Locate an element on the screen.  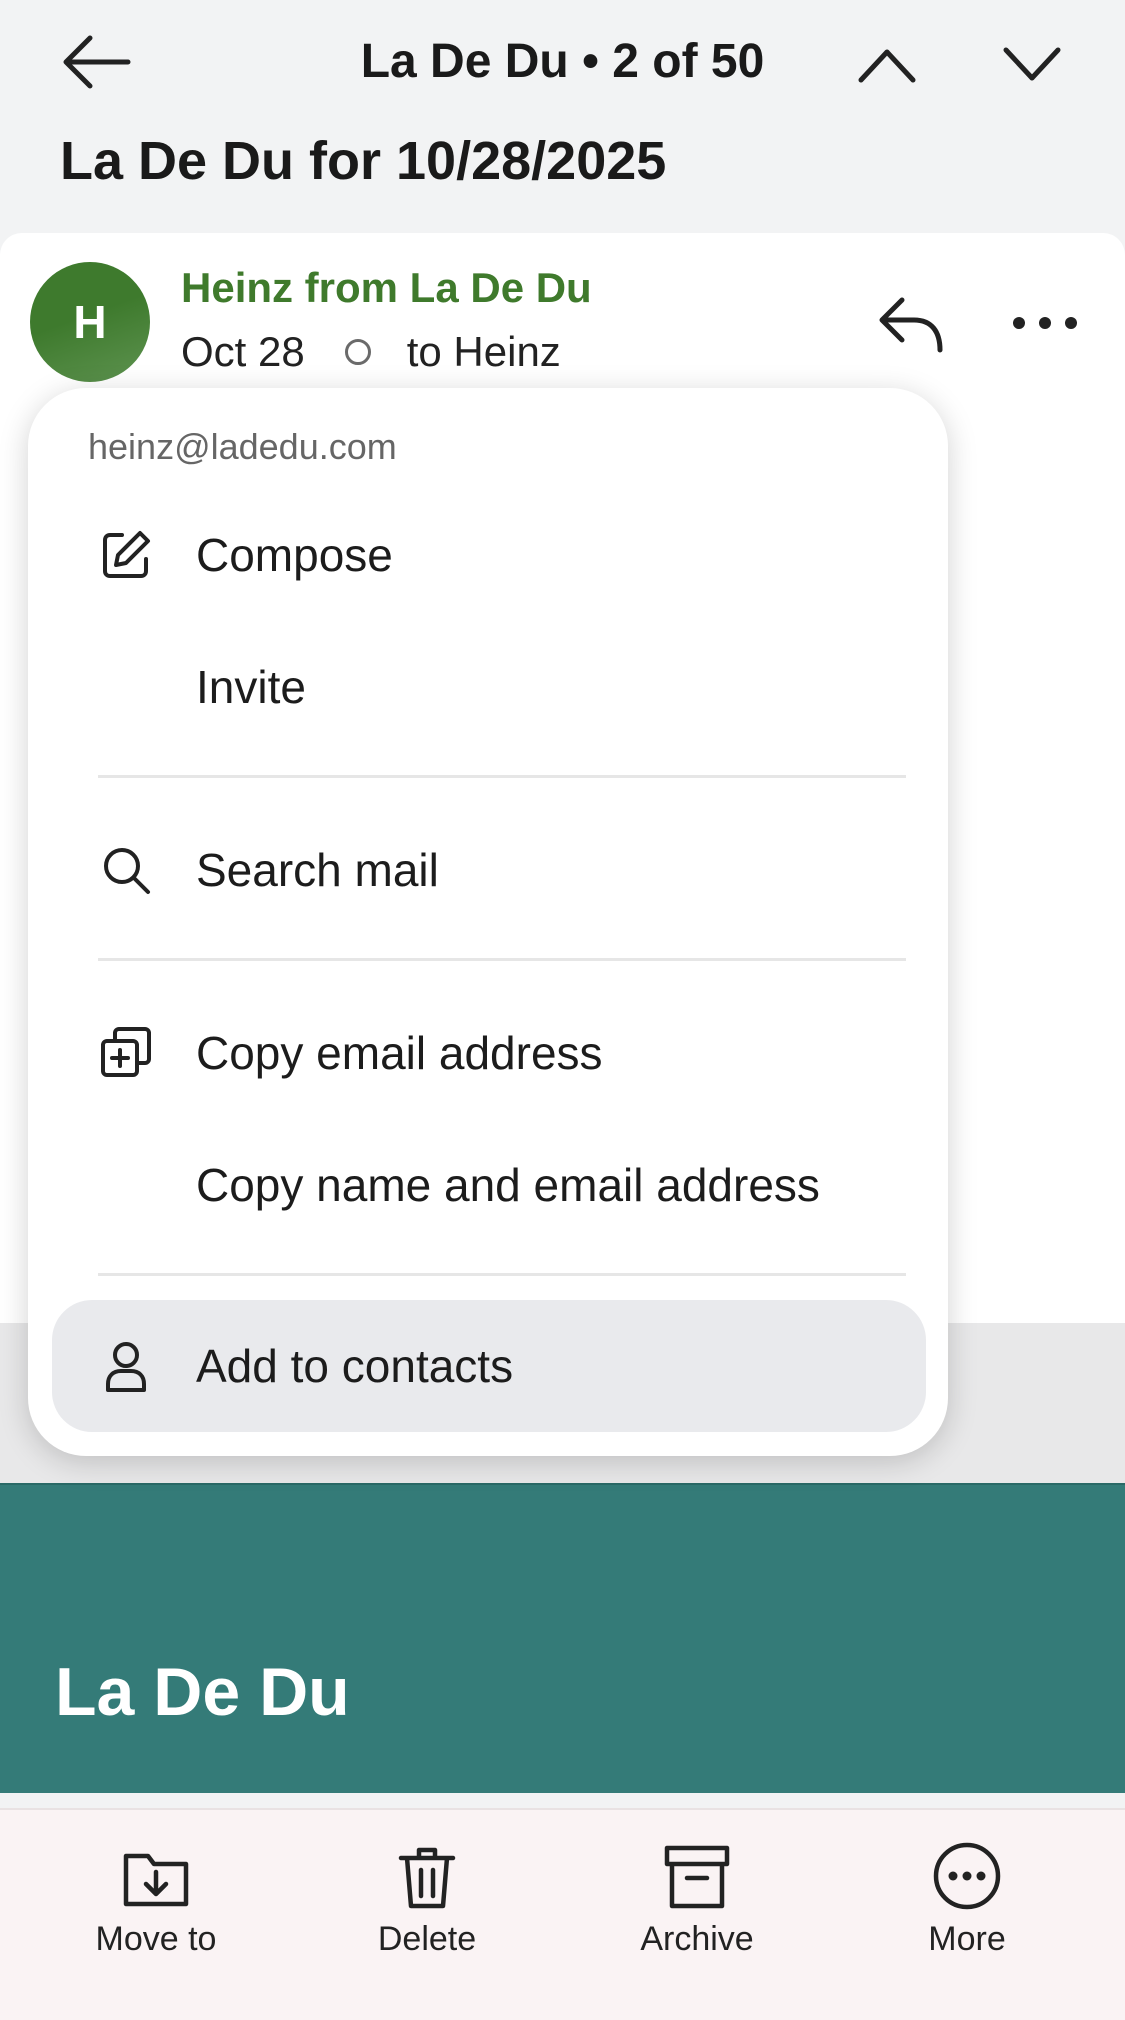
menu-item-search-mail: Search mail is located at coordinates (488, 870).